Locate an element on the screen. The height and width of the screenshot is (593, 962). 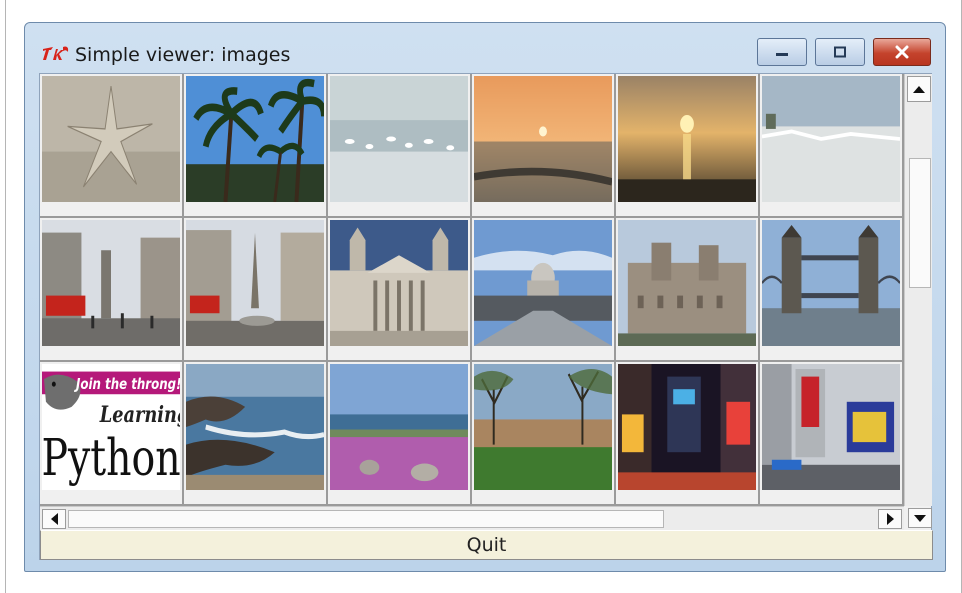
minimize-icon is located at coordinates (782, 54).